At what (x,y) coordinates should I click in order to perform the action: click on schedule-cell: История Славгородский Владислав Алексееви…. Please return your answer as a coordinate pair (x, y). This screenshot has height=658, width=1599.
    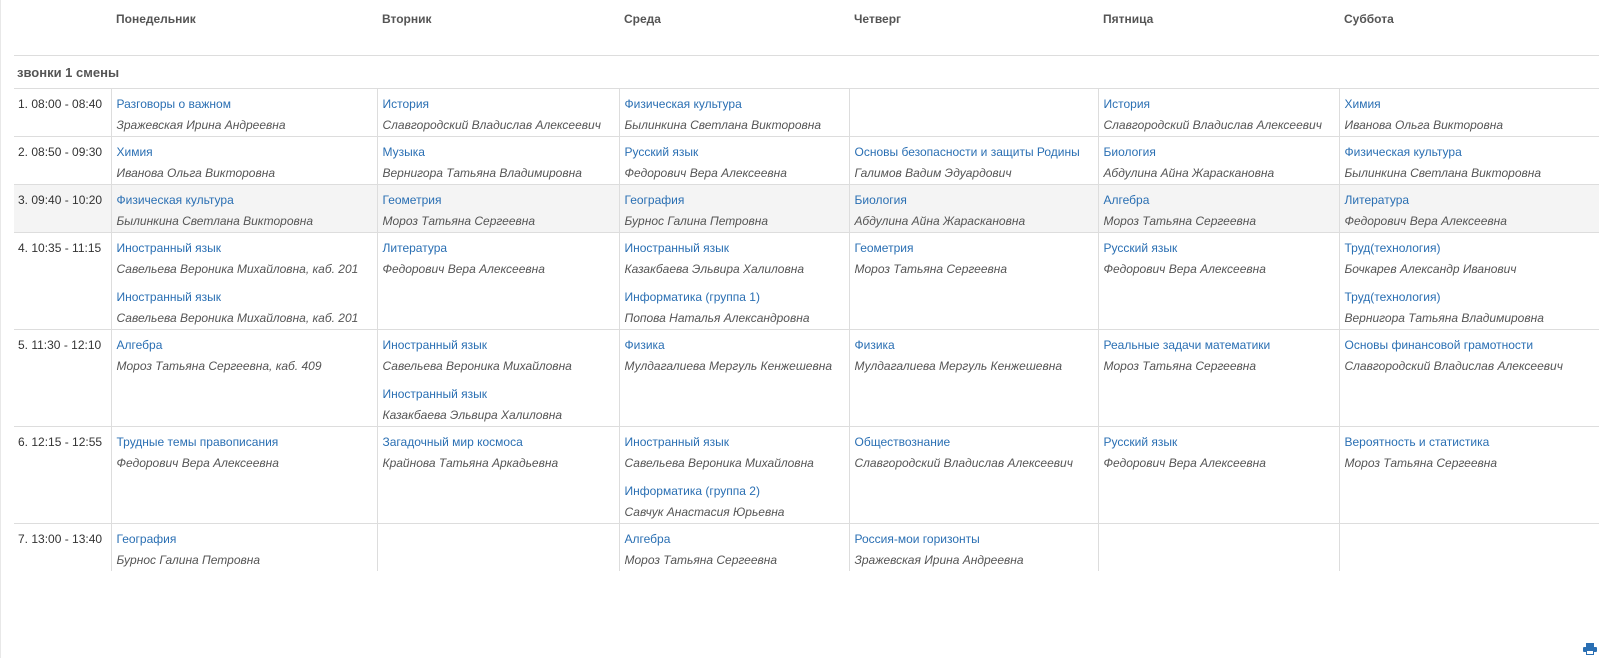
    Looking at the image, I should click on (497, 112).